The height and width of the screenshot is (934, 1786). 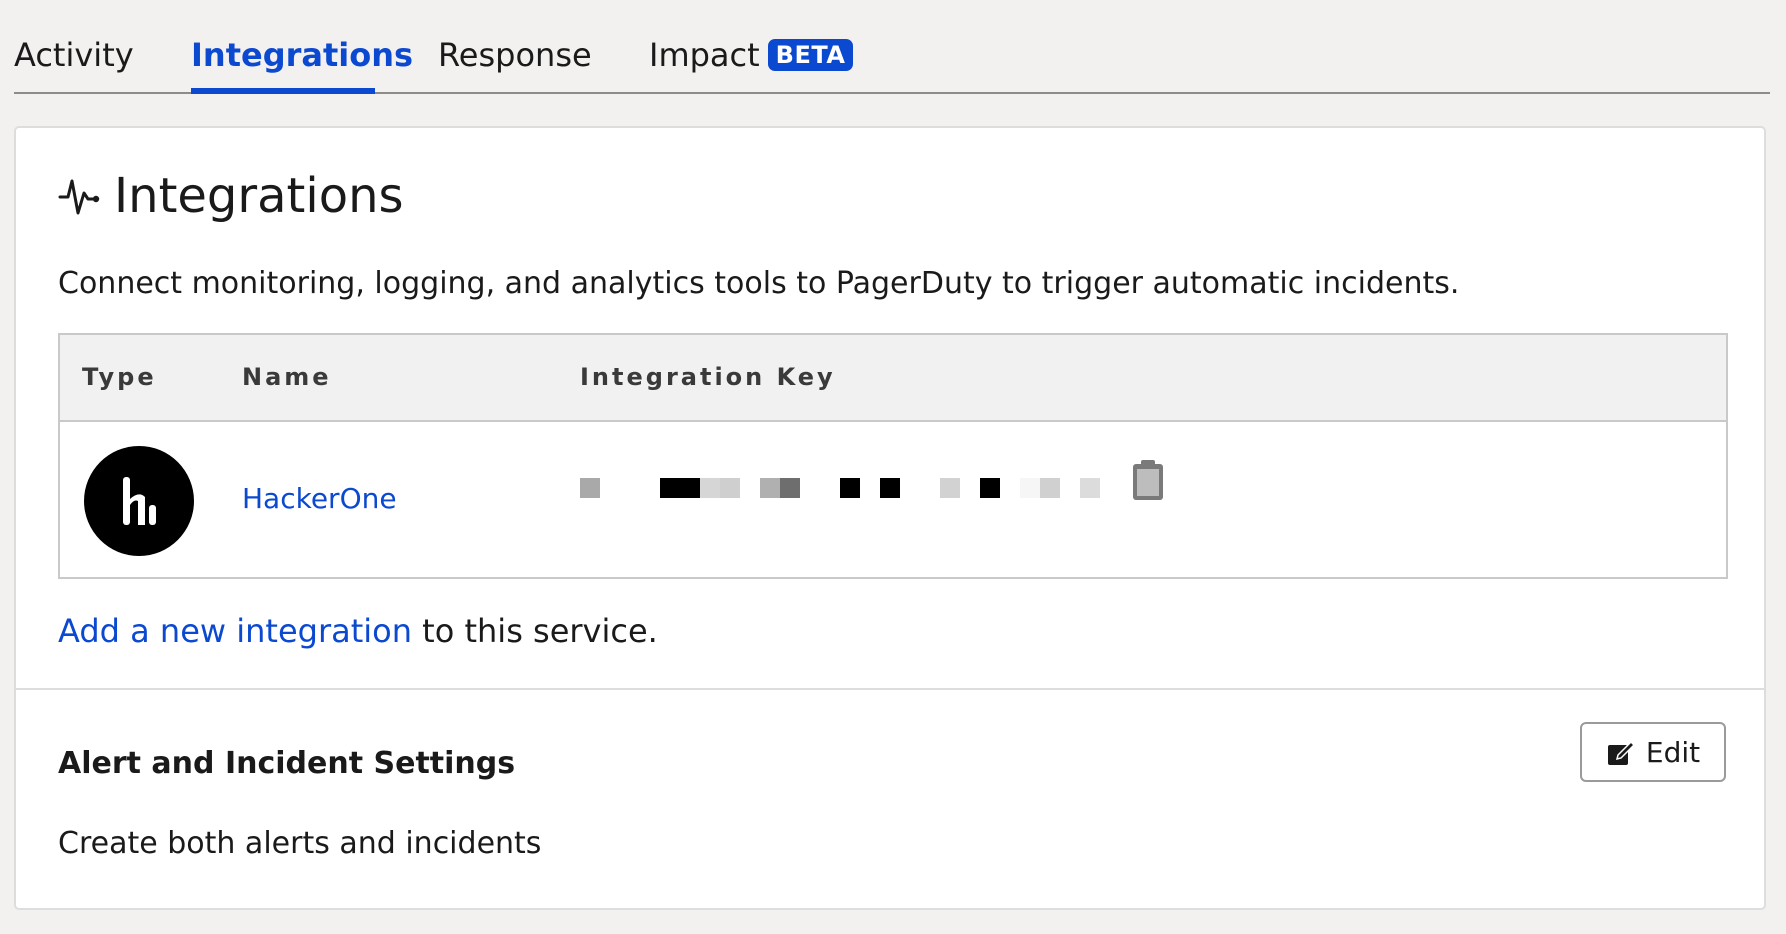 What do you see at coordinates (300, 843) in the screenshot?
I see `alert-settings-value: Create both alerts and incidents` at bounding box center [300, 843].